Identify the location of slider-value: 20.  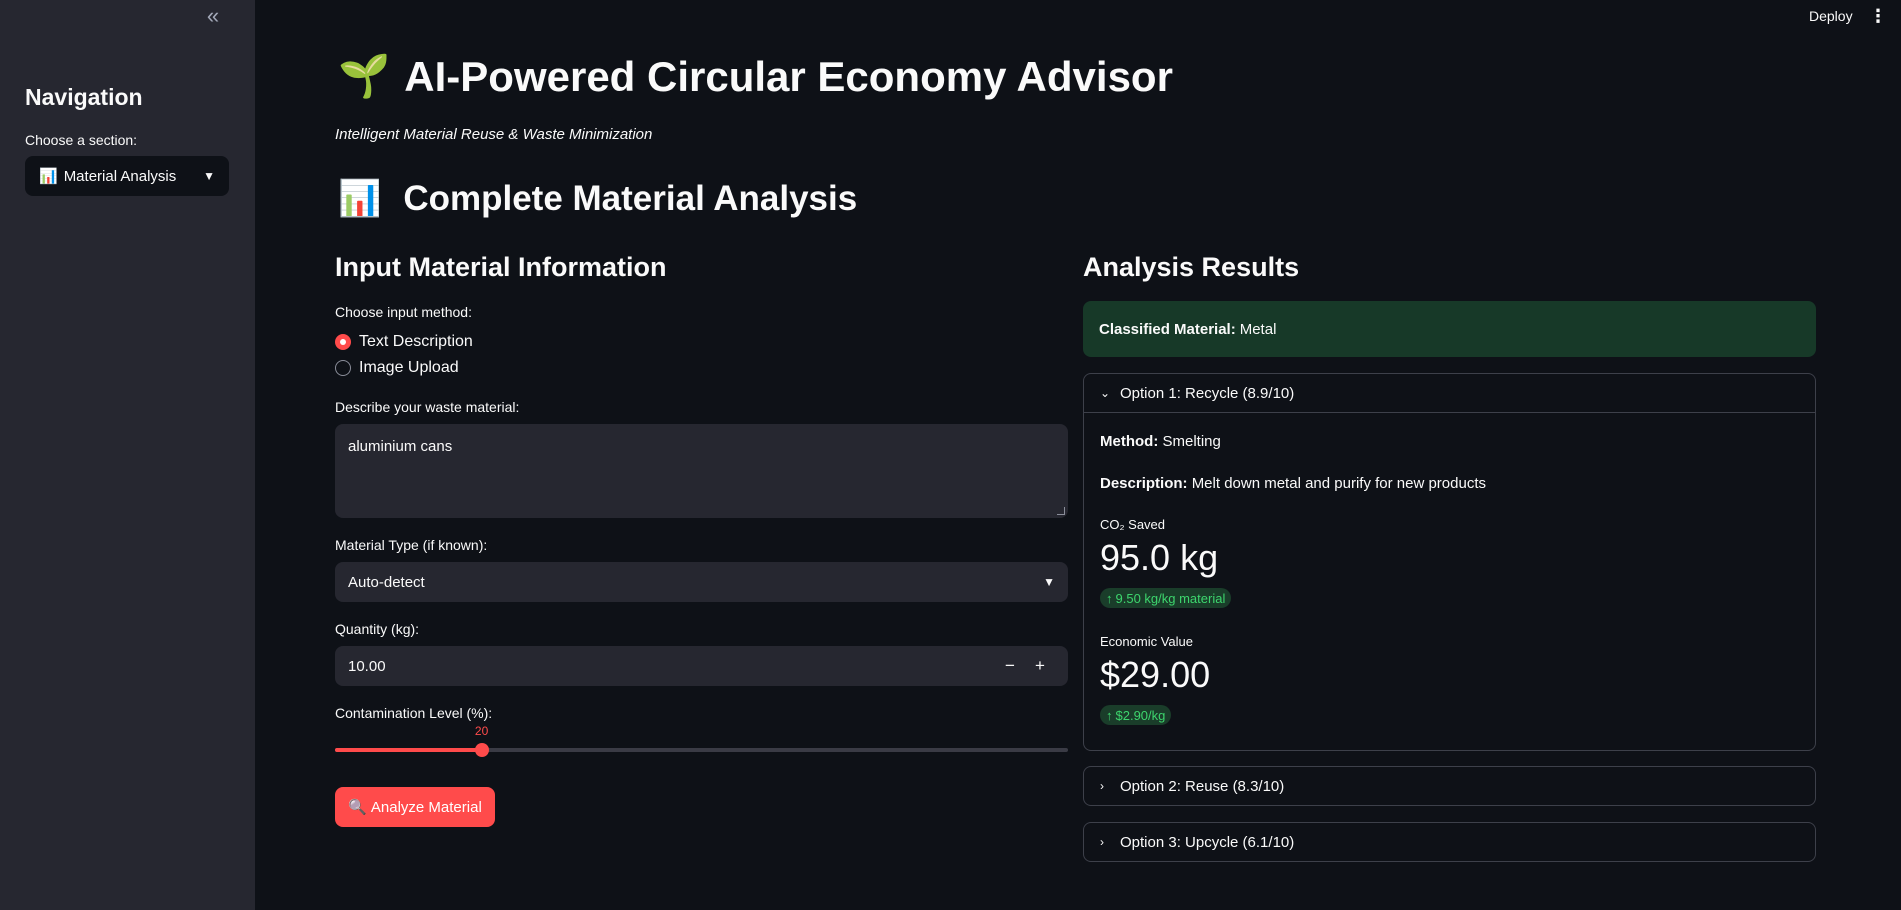
(481, 731).